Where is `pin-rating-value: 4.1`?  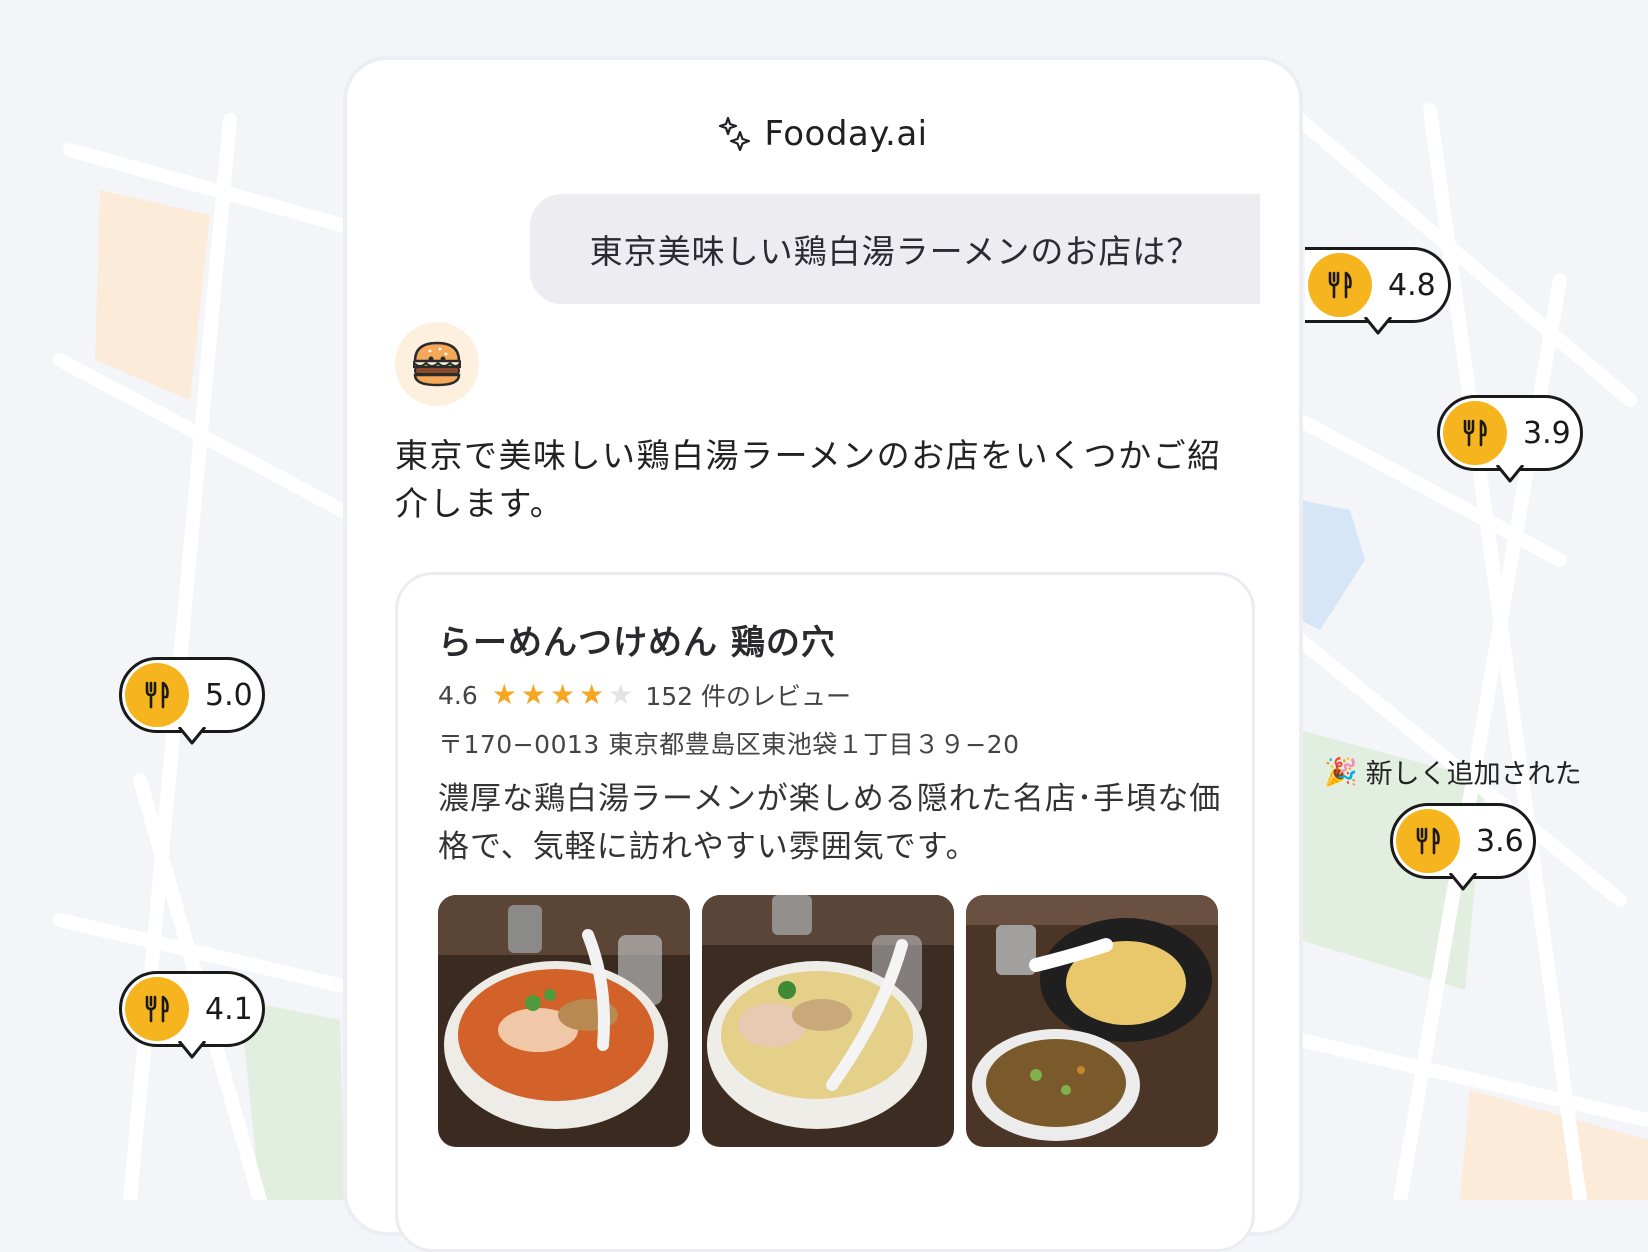 pin-rating-value: 4.1 is located at coordinates (229, 1009).